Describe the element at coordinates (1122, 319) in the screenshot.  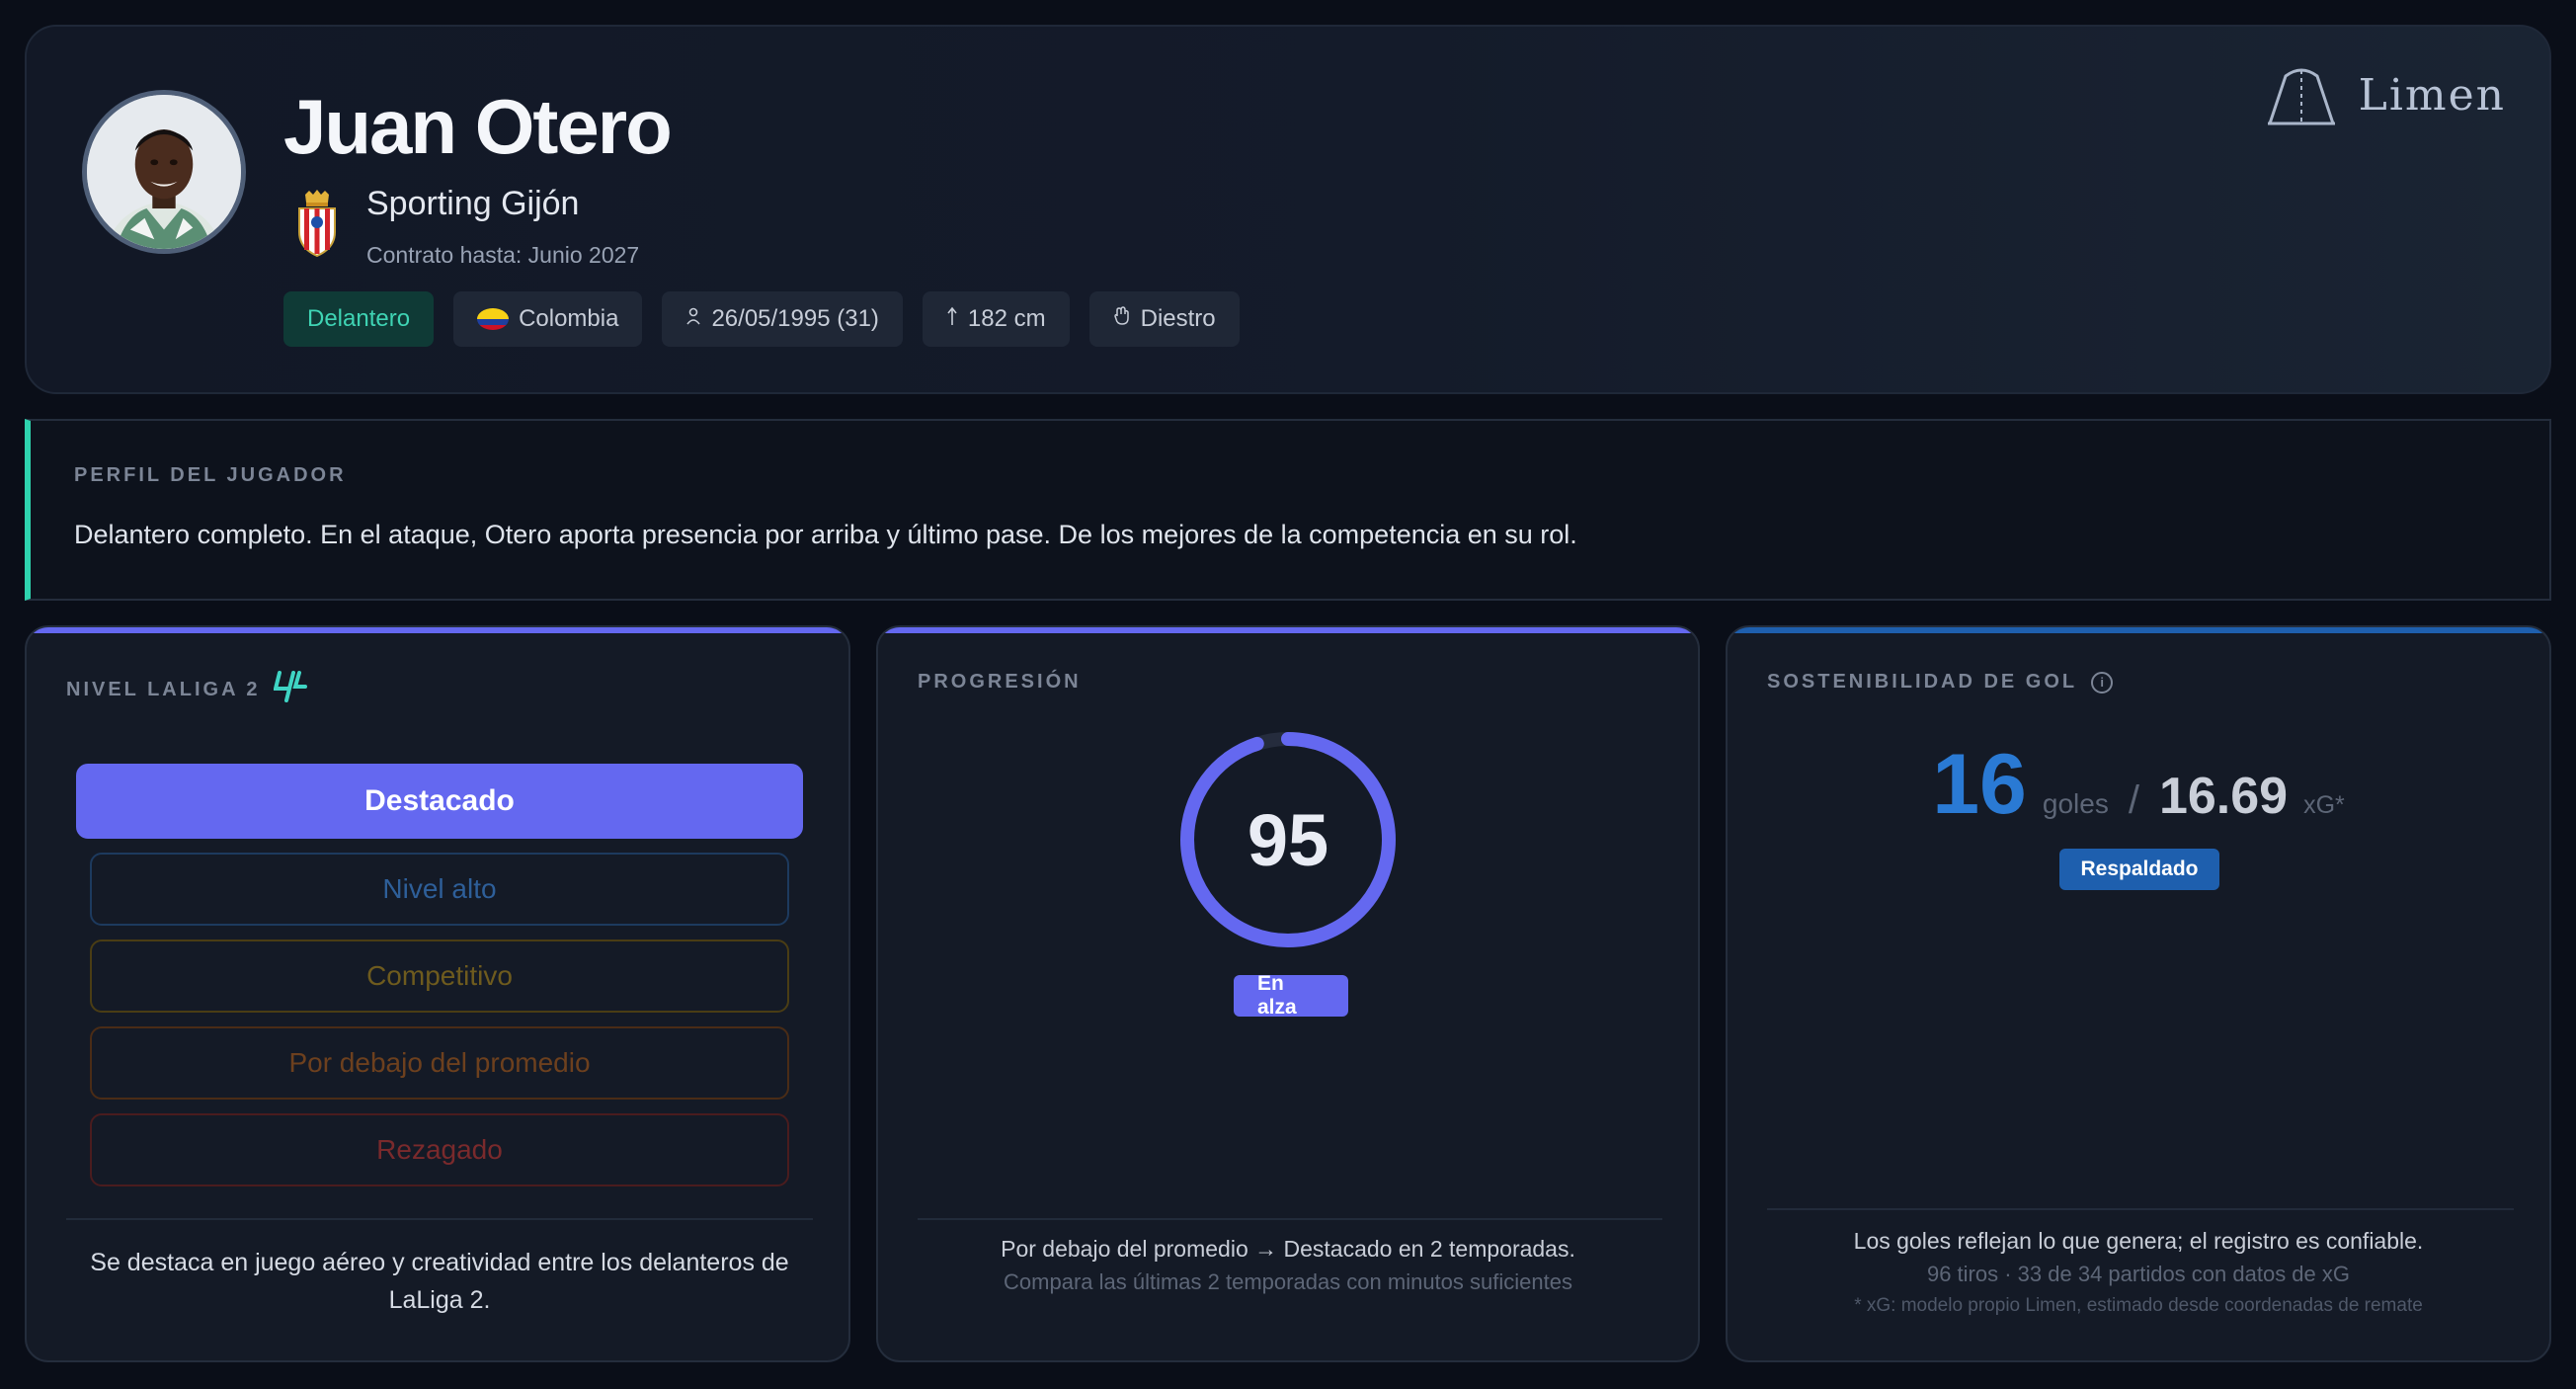
I see `hand-icon` at that location.